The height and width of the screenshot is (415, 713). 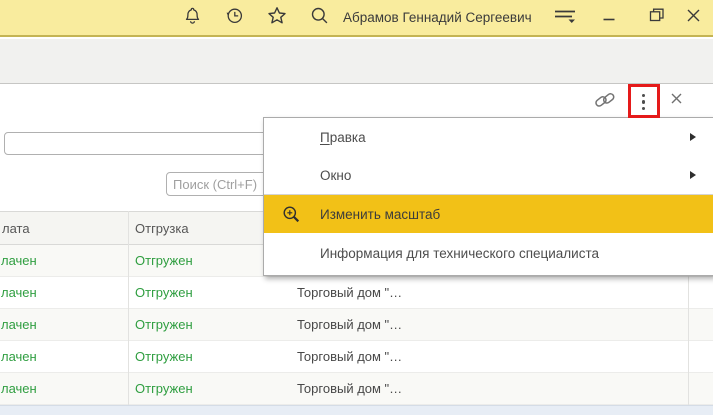 I want to click on menu-item-label: Изменить масштаб, so click(x=380, y=214).